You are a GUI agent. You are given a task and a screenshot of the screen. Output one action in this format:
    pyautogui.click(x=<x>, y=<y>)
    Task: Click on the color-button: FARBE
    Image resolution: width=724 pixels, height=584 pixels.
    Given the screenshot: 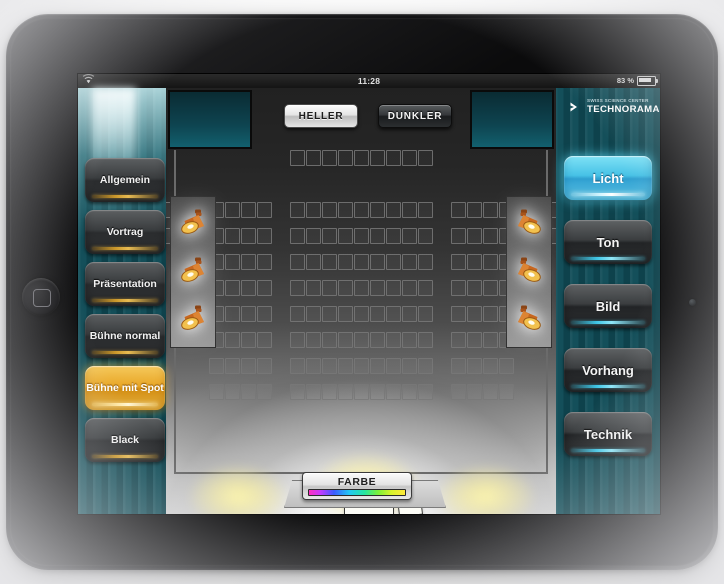 What is the action you would take?
    pyautogui.click(x=357, y=486)
    